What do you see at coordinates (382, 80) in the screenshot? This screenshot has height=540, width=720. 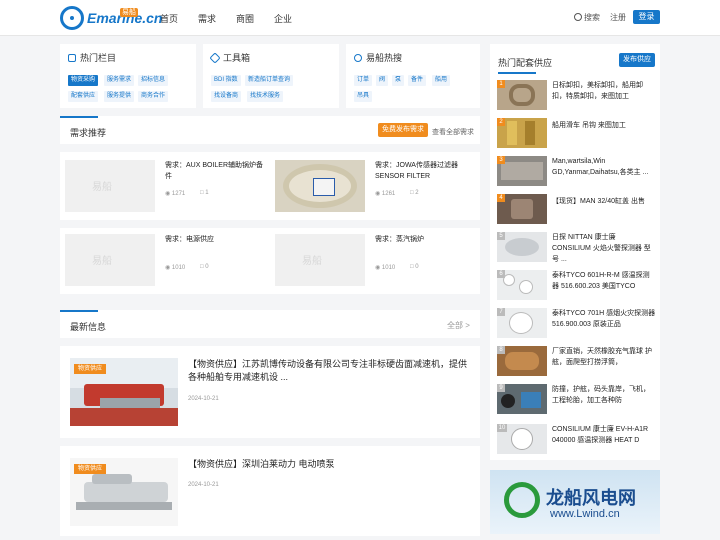 I see `tag-valve: 阀` at bounding box center [382, 80].